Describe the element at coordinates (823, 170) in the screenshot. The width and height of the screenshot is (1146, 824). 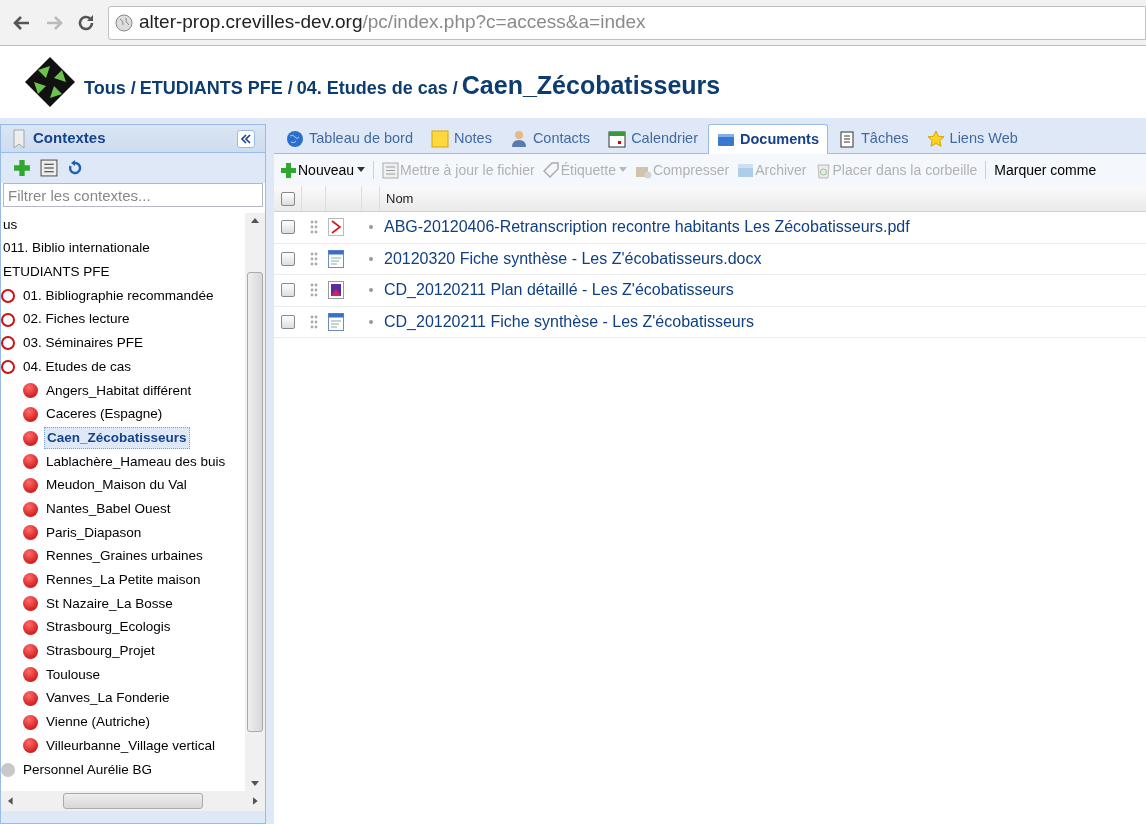
I see `recycle-bin-icon` at that location.